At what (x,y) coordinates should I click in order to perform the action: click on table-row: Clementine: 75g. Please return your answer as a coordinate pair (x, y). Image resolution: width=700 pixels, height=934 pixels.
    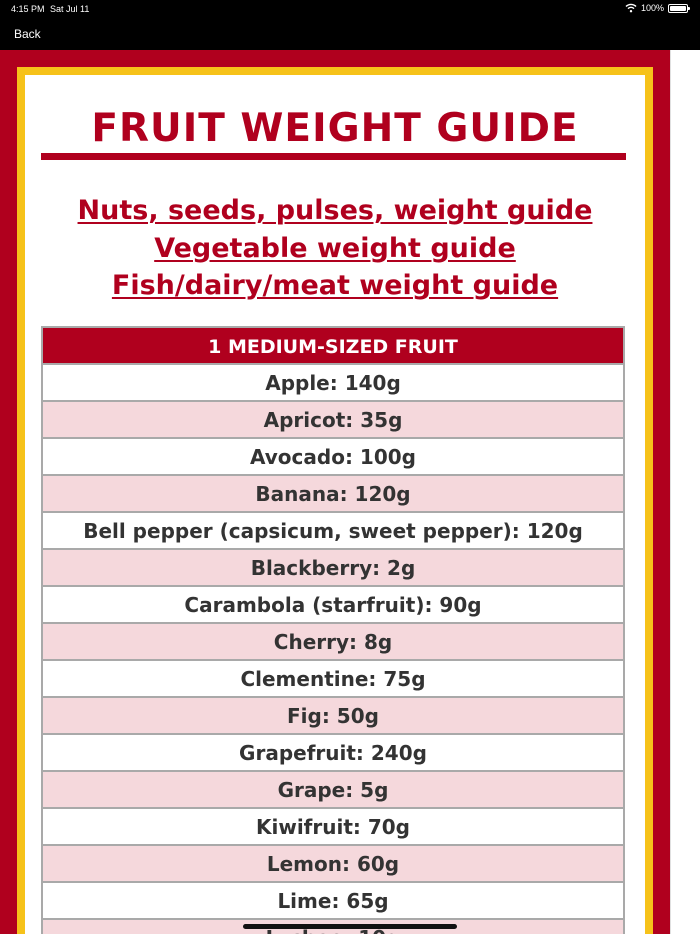
    Looking at the image, I should click on (333, 679).